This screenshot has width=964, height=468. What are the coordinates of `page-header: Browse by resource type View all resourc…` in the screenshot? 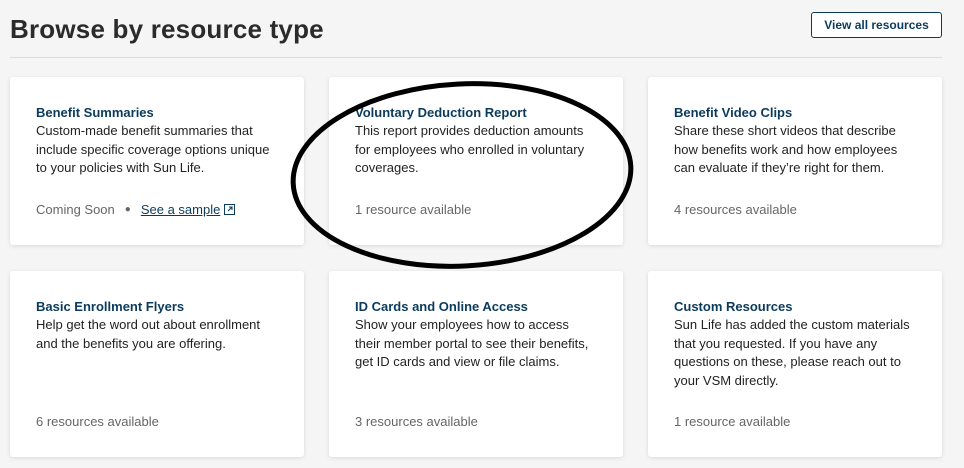 It's located at (482, 29).